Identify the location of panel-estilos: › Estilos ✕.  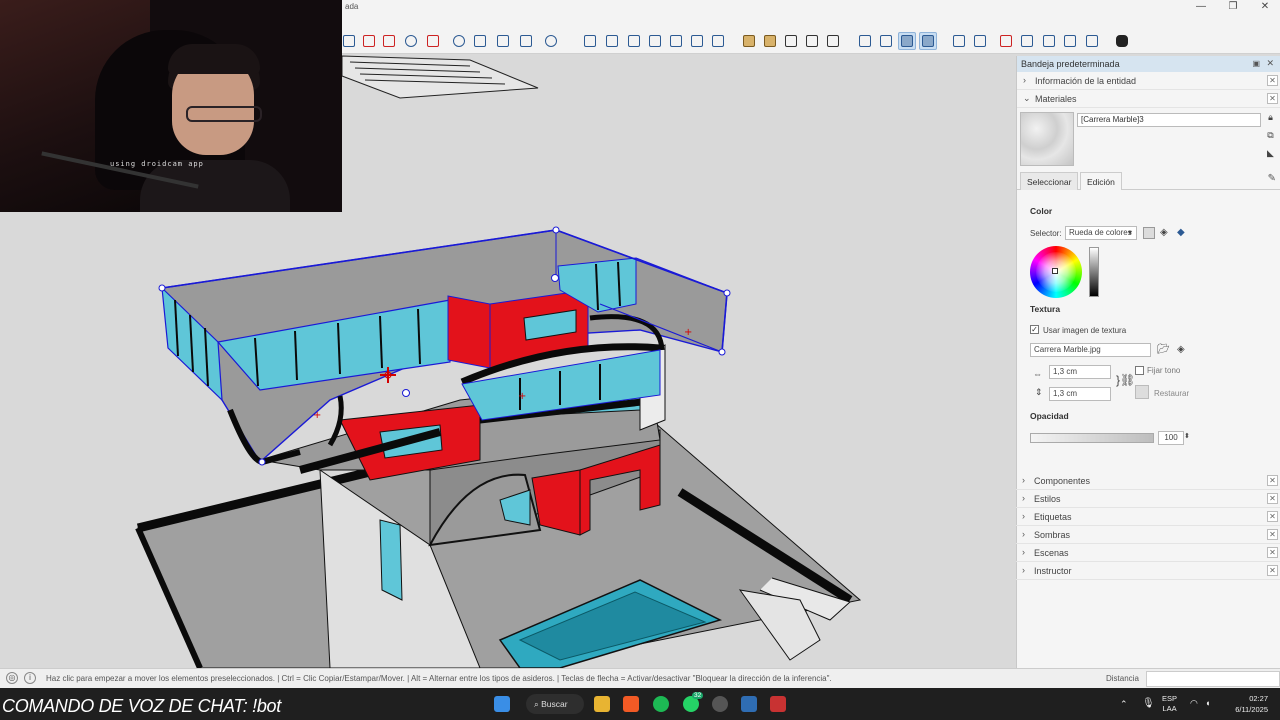
(1148, 499).